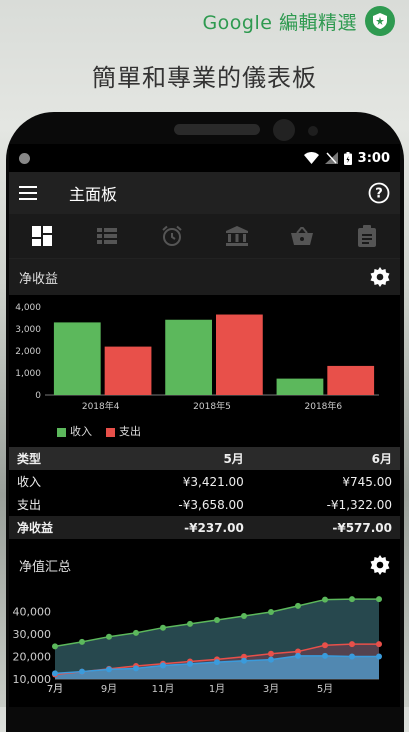 The width and height of the screenshot is (409, 732). I want to click on tab-reports, so click(367, 236).